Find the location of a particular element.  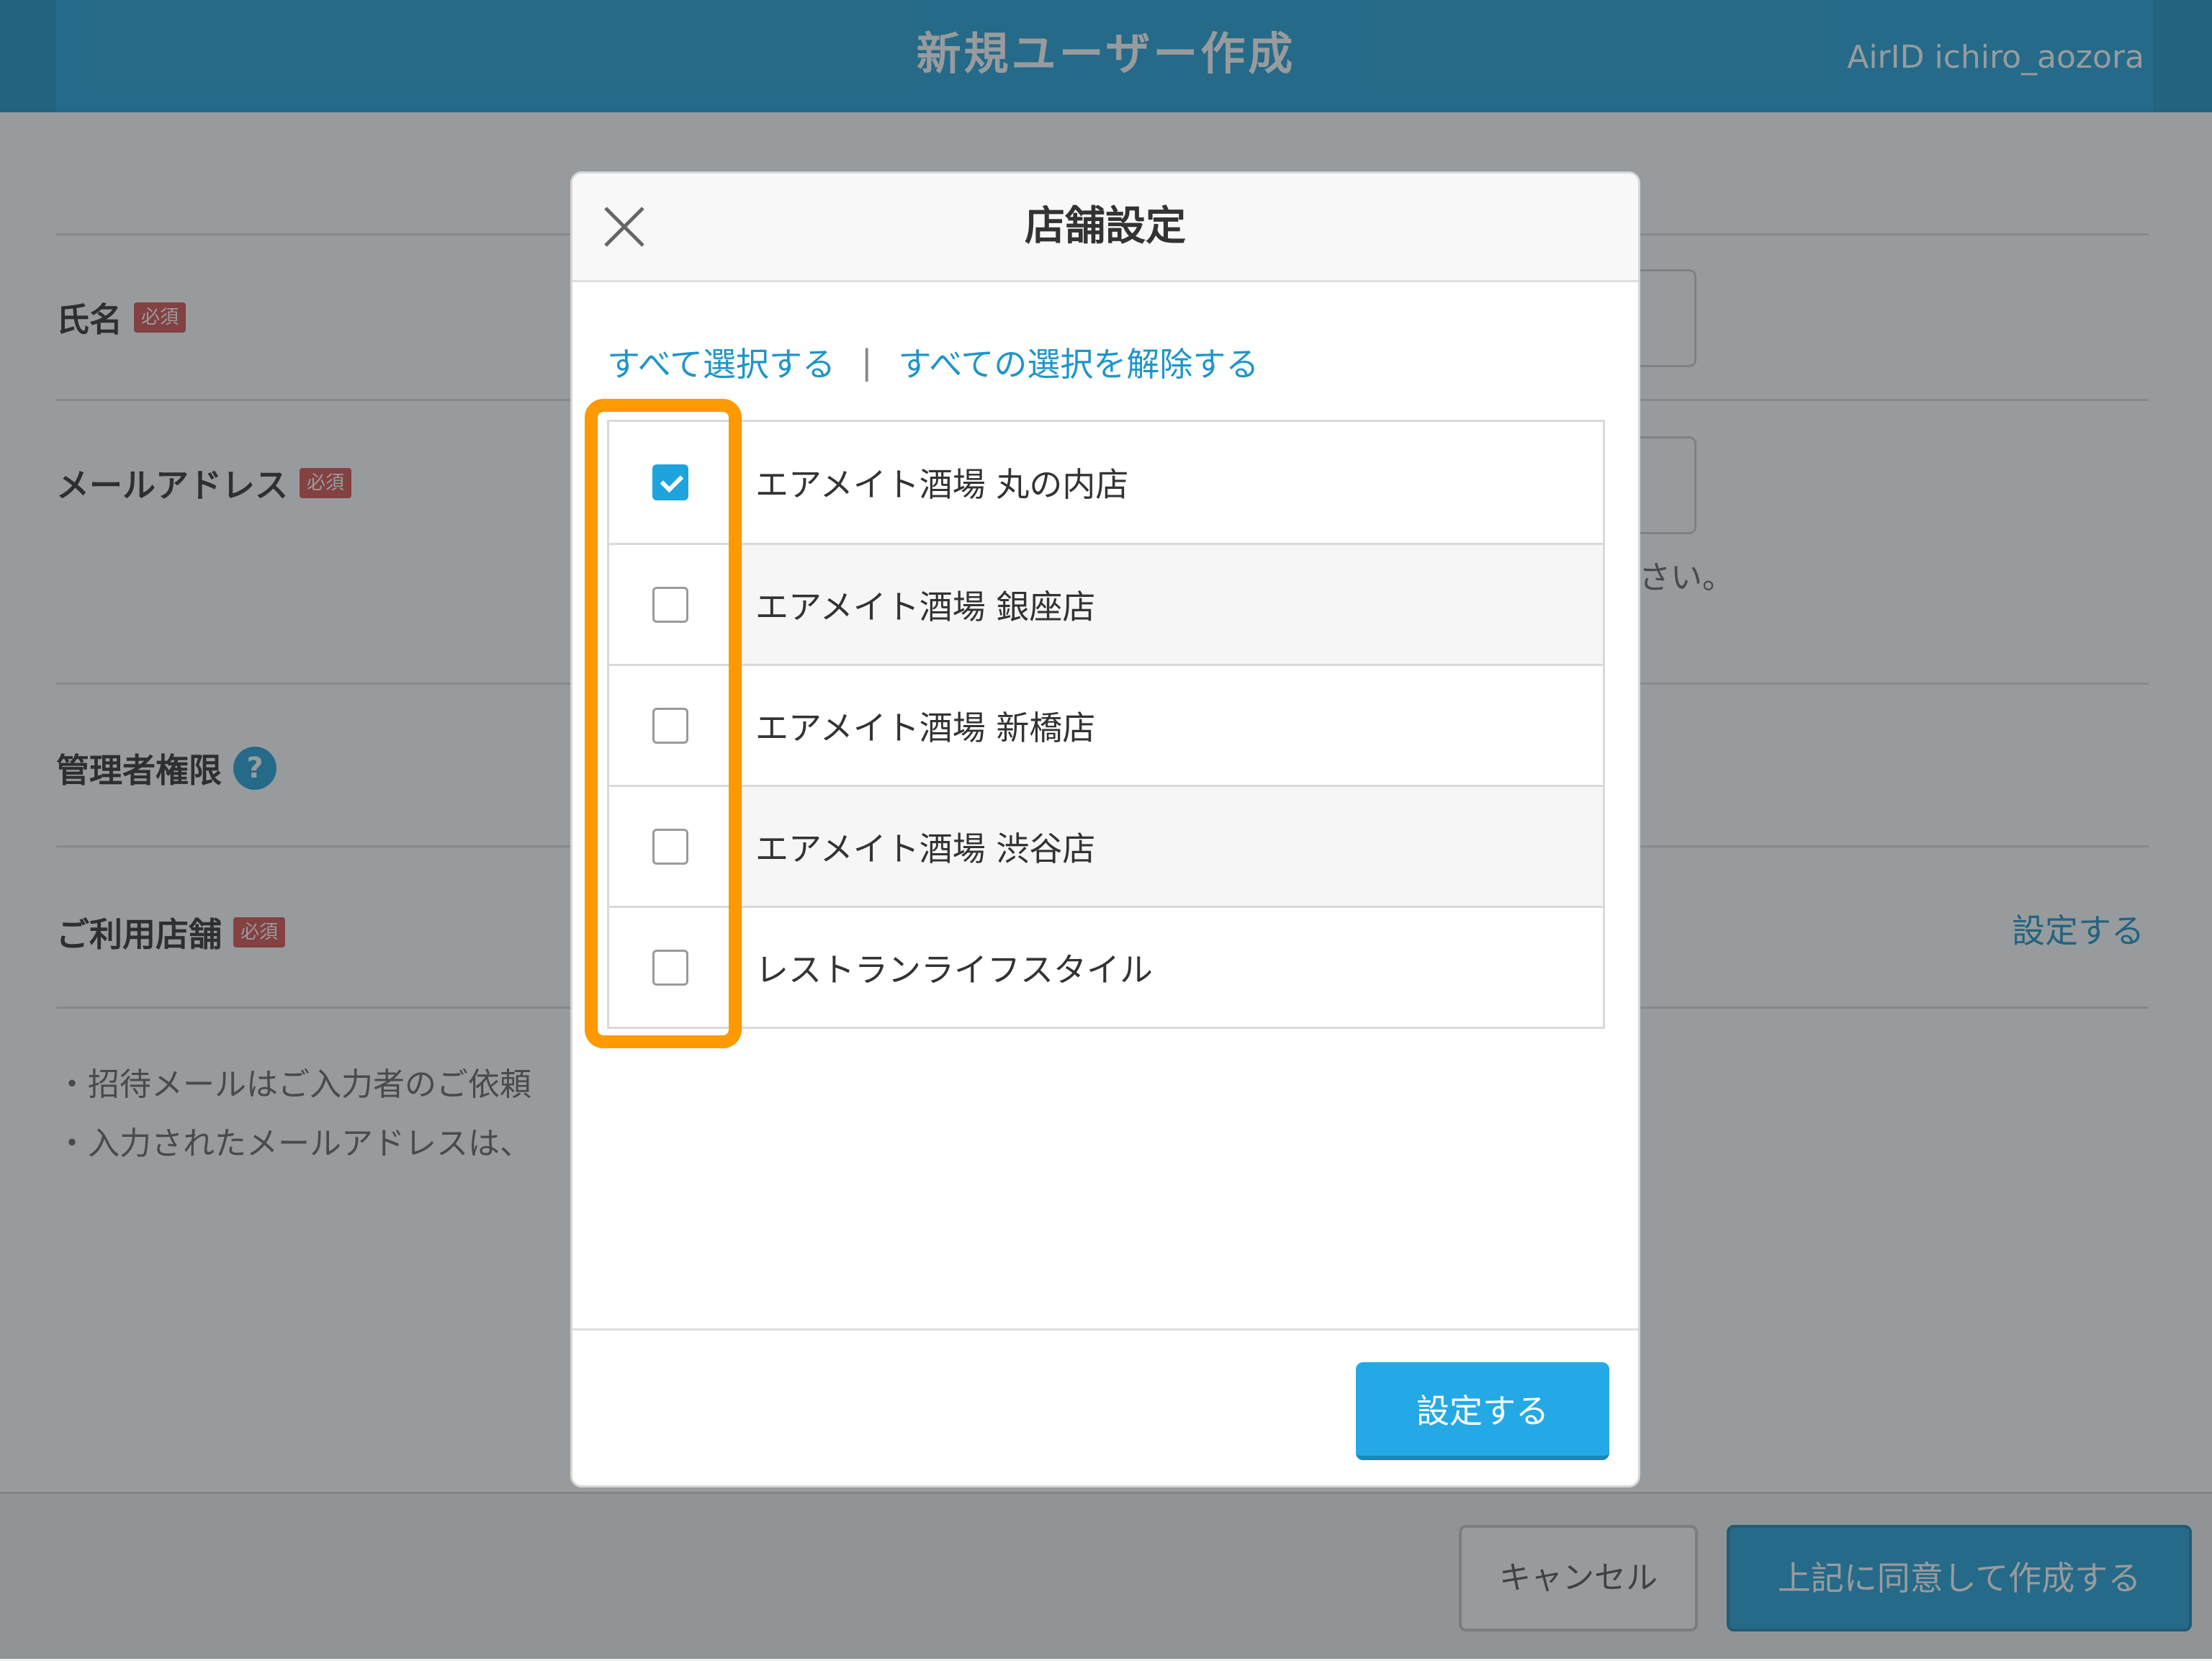

store-name: レストランライフスタイル is located at coordinates (954, 969).